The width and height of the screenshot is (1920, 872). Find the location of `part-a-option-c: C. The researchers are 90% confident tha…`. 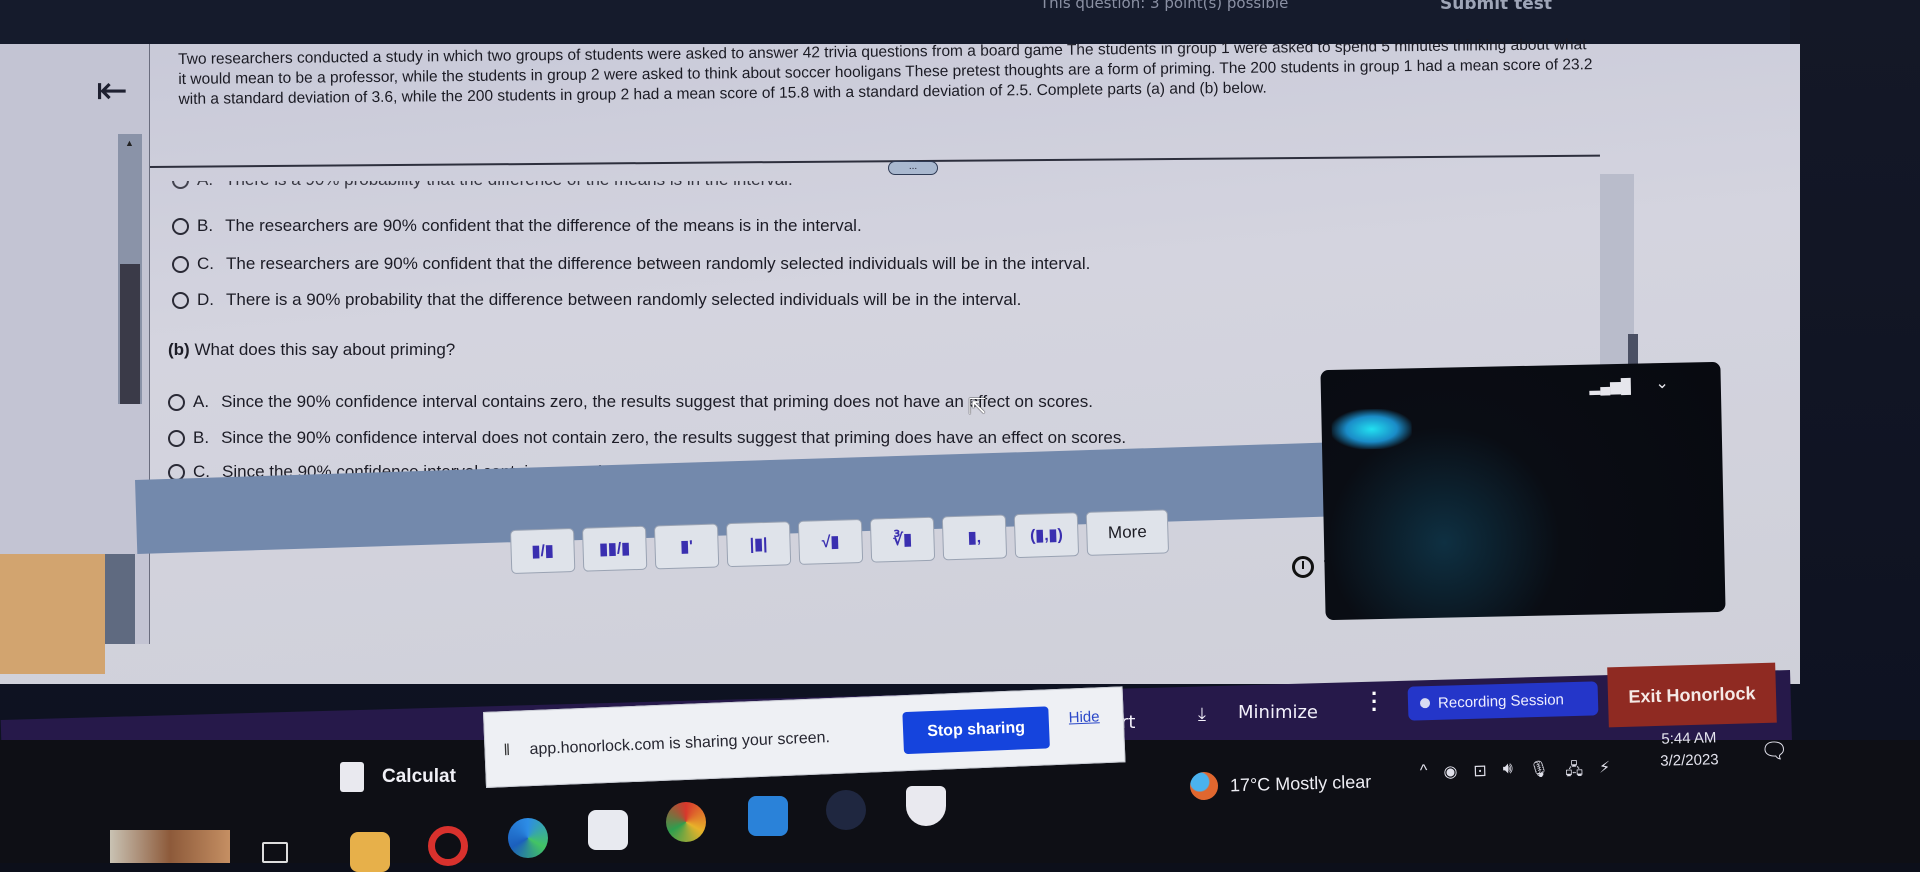

part-a-option-c: C. The researchers are 90% confident tha… is located at coordinates (631, 264).